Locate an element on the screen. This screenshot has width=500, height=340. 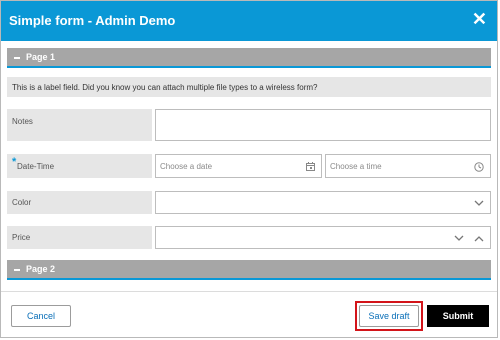
close-icon: ✕ is located at coordinates (479, 19).